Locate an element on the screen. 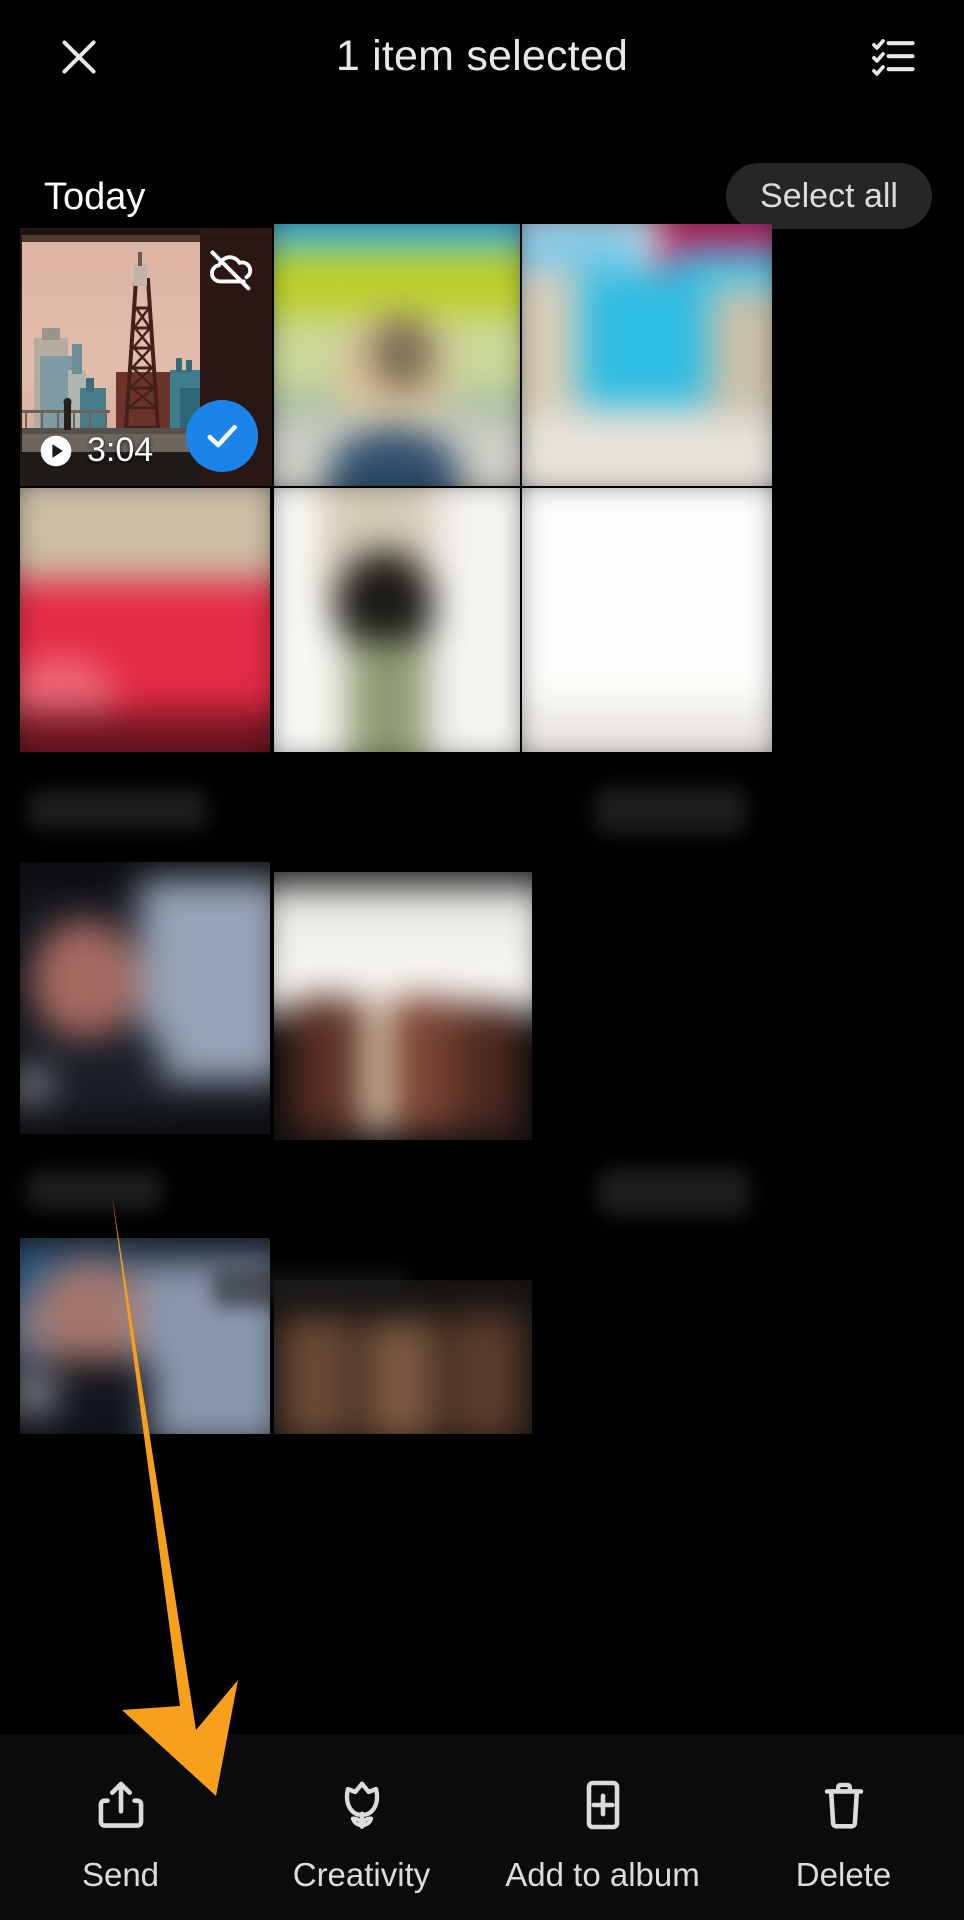 Image resolution: width=964 pixels, height=1920 pixels. action-send: Send is located at coordinates (120, 1827).